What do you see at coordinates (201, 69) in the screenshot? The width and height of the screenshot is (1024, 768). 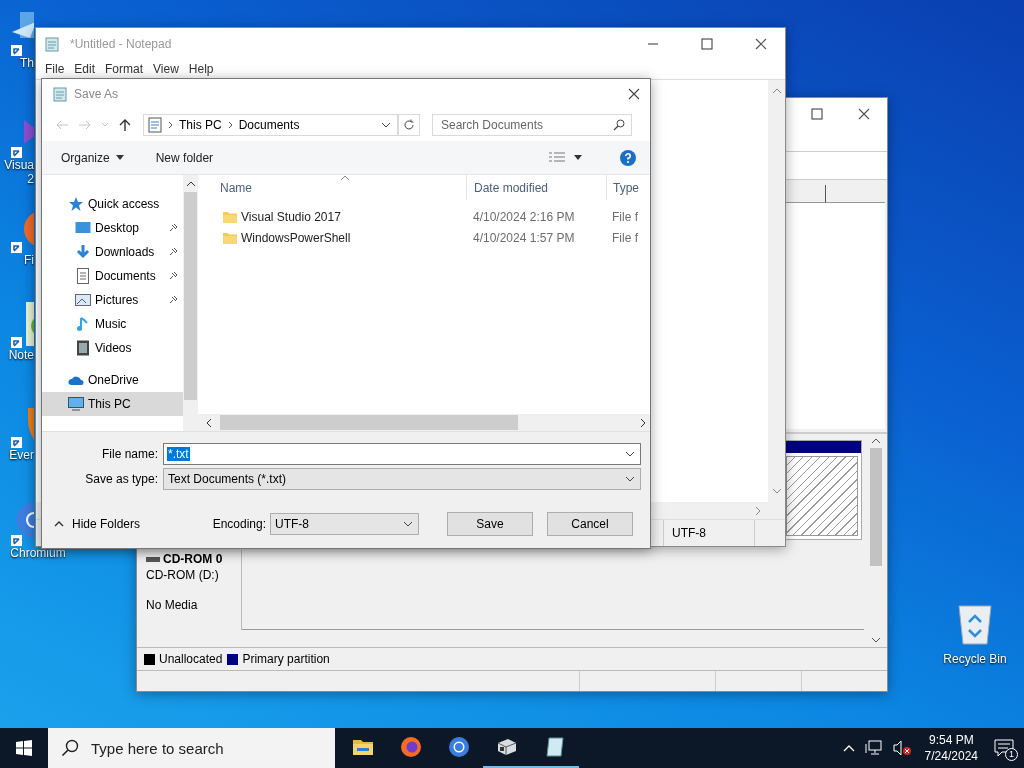 I see `menu-item: Help` at bounding box center [201, 69].